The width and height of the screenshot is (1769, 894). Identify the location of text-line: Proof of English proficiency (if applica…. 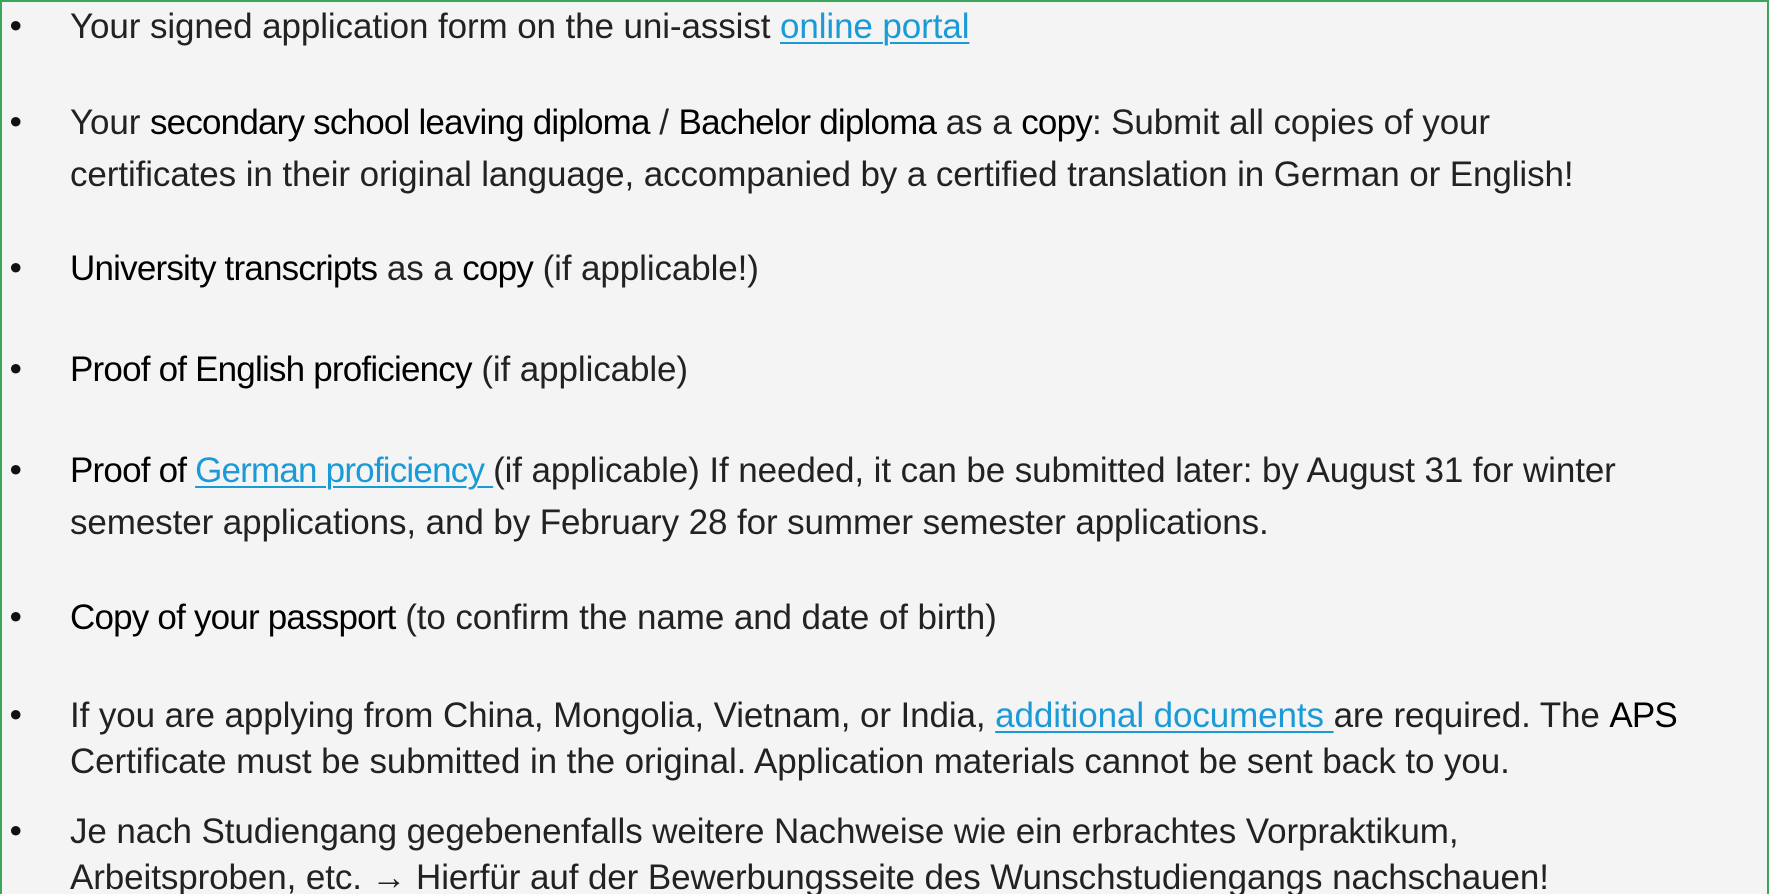
(379, 369).